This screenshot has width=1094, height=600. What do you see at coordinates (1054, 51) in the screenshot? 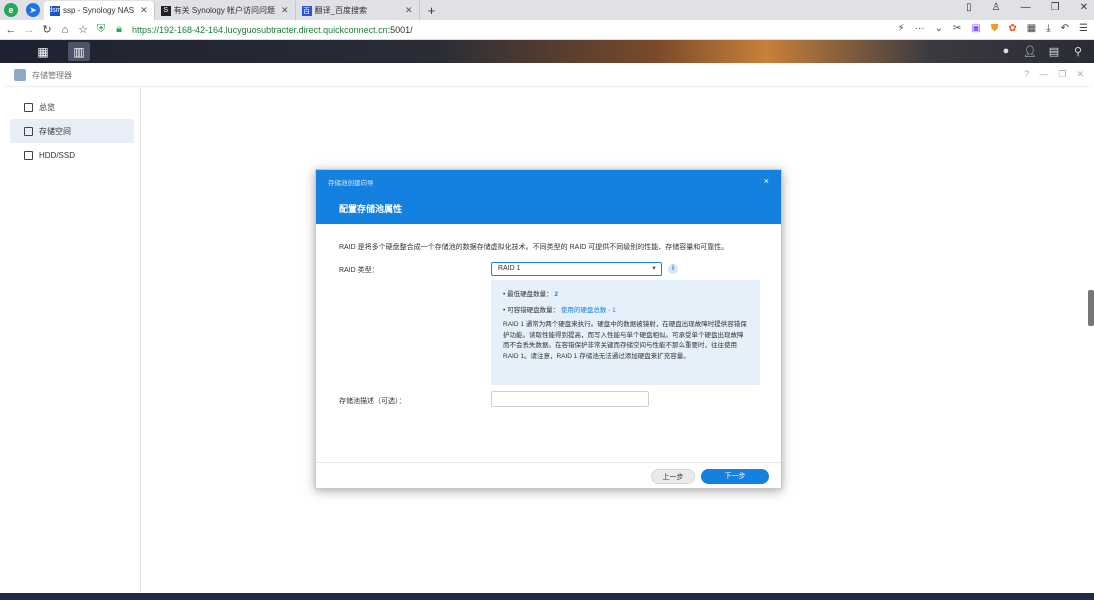
I see `widgets-icon: ▤` at bounding box center [1054, 51].